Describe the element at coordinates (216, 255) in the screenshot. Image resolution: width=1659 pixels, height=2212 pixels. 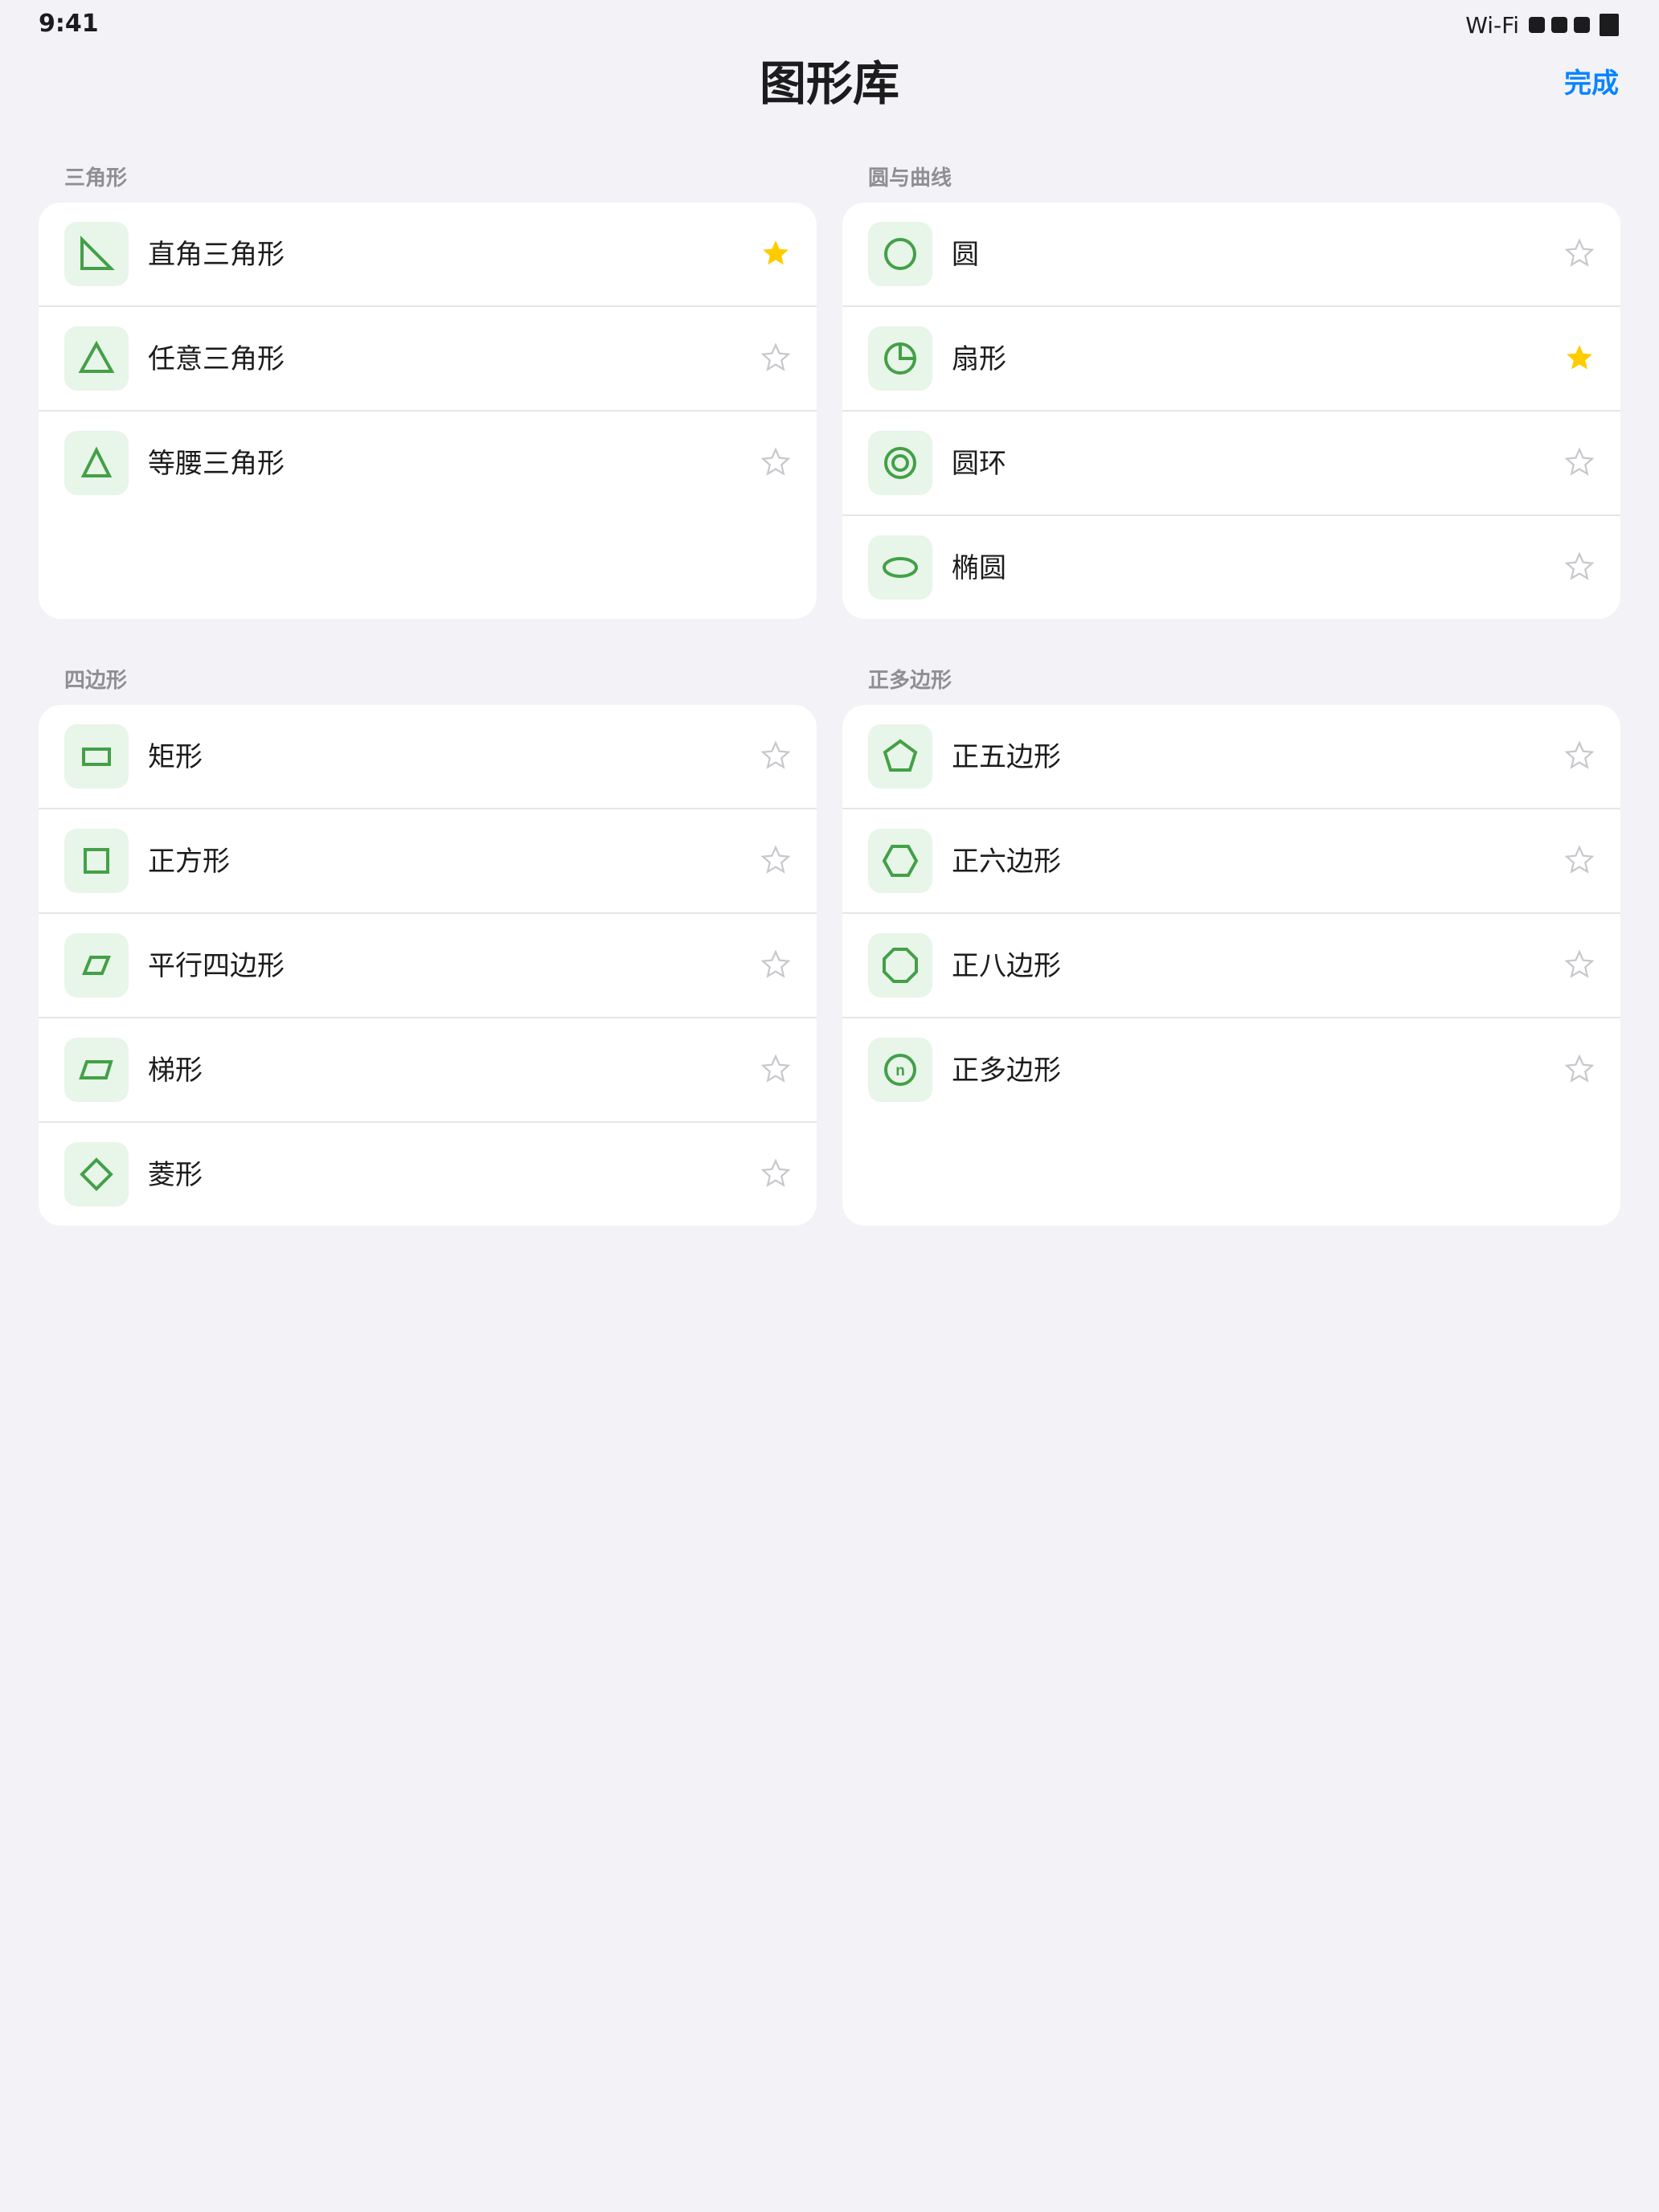
I see `shape-item-label: 直角三角形` at that location.